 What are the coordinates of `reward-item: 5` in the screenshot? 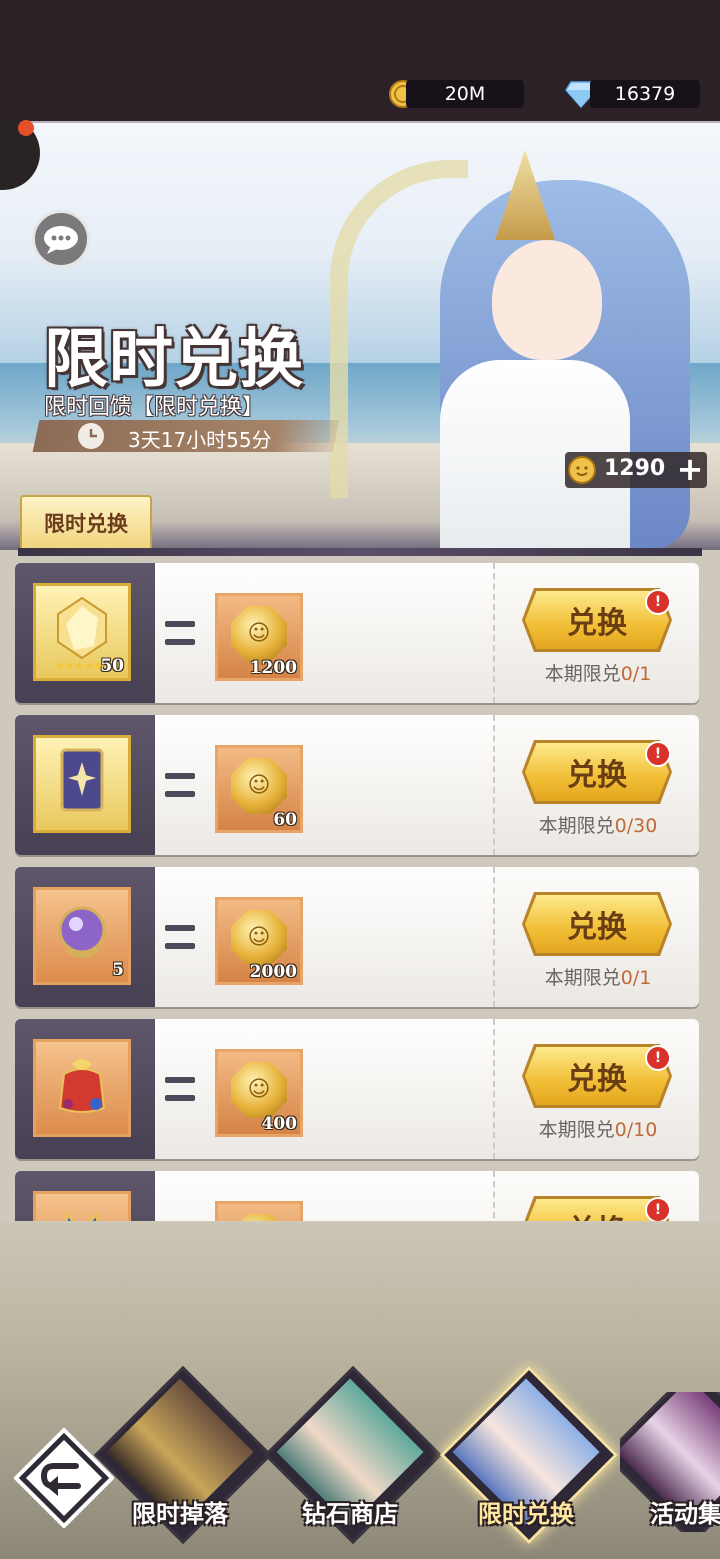 It's located at (82, 936).